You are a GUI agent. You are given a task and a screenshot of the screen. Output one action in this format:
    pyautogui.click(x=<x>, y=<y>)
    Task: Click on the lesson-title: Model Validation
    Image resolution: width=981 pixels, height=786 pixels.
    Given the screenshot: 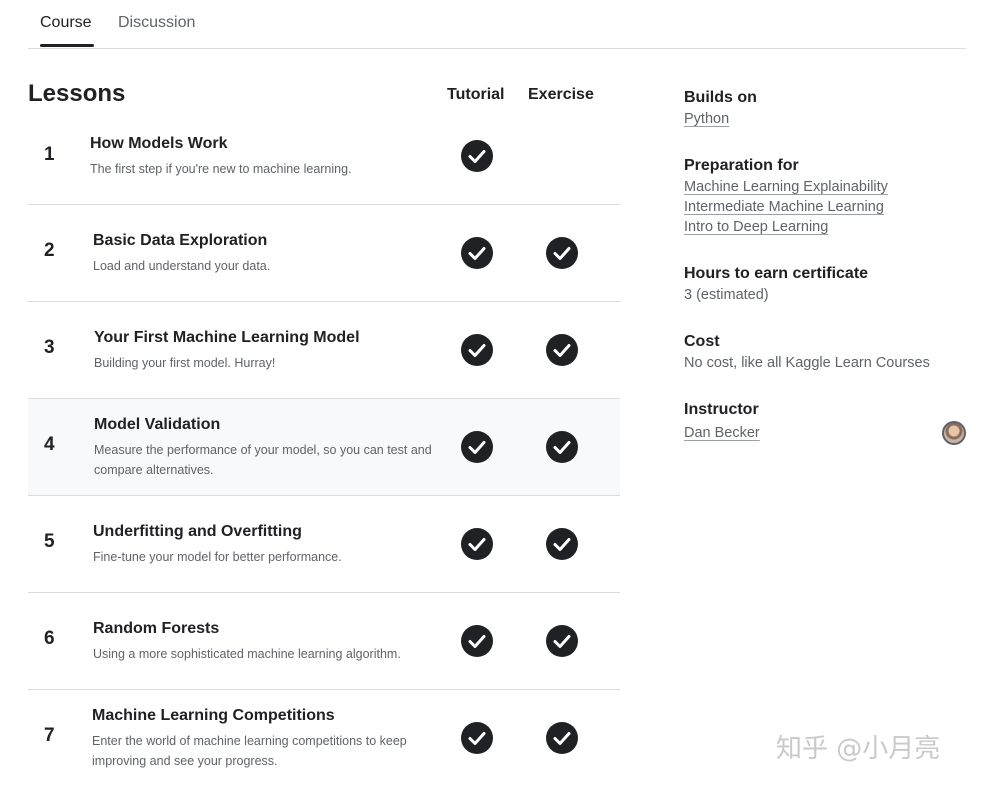 What is the action you would take?
    pyautogui.click(x=157, y=425)
    